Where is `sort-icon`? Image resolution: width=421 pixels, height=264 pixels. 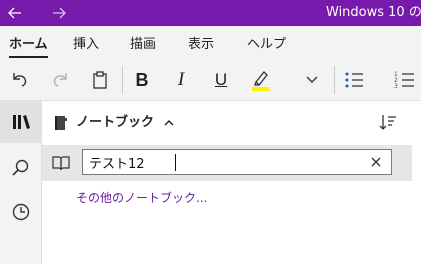 sort-icon is located at coordinates (387, 122).